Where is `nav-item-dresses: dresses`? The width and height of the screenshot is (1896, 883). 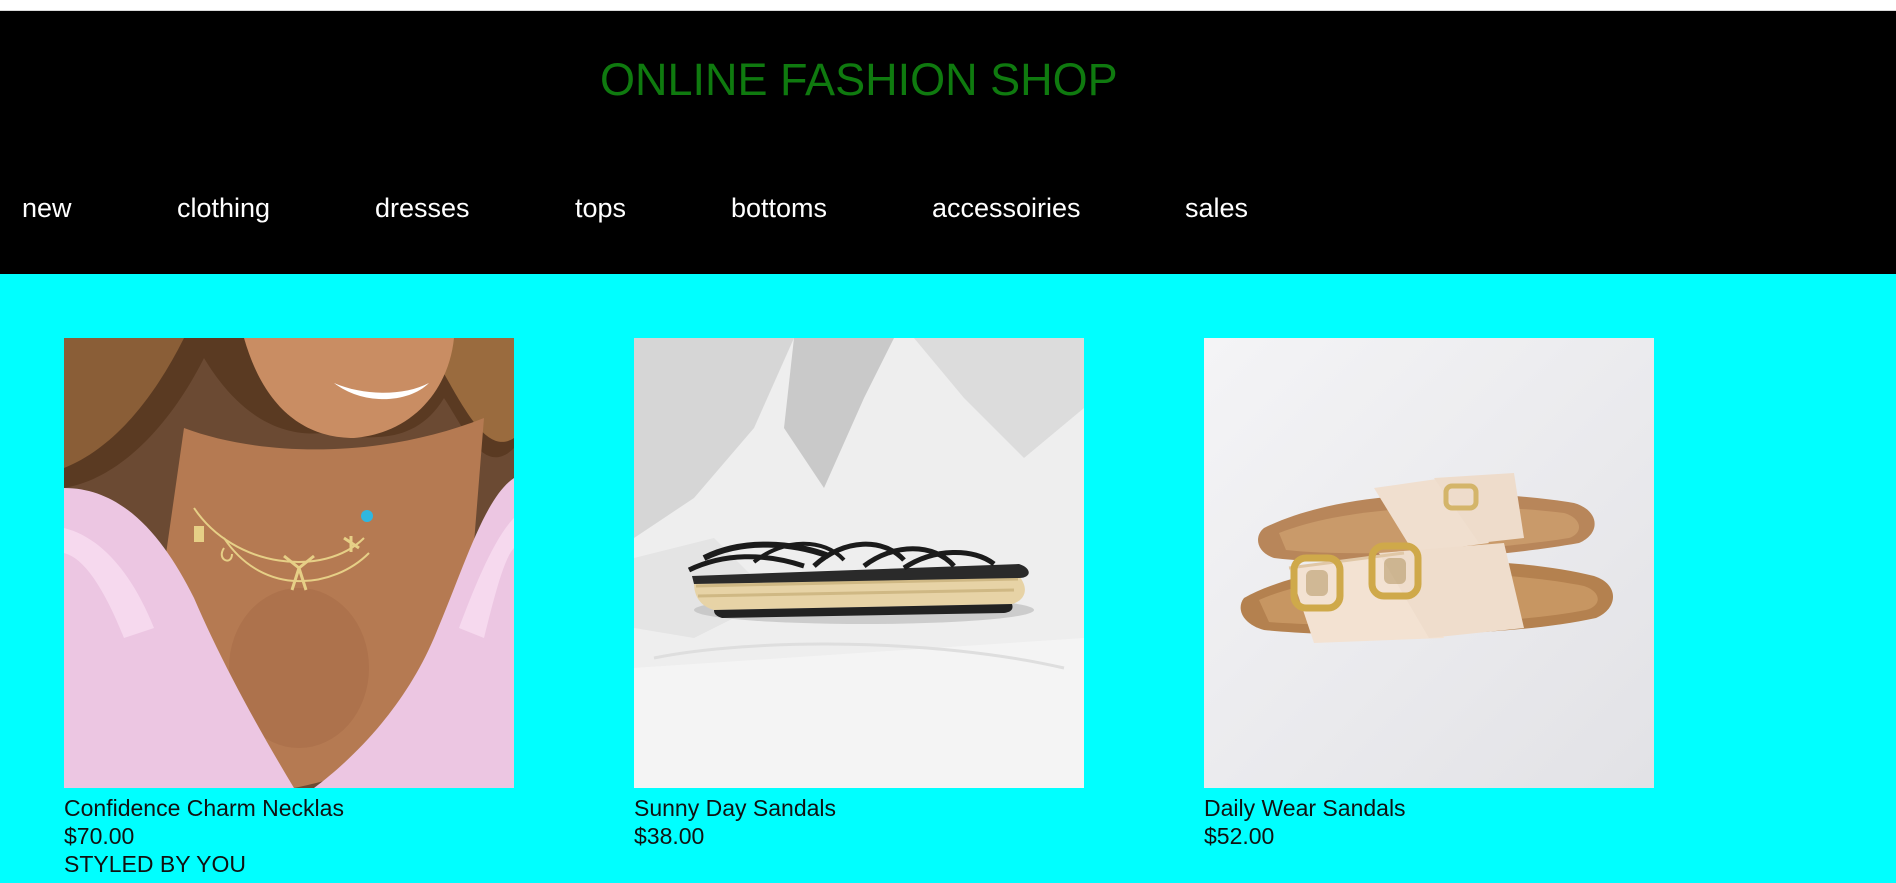
nav-item-dresses: dresses is located at coordinates (422, 208).